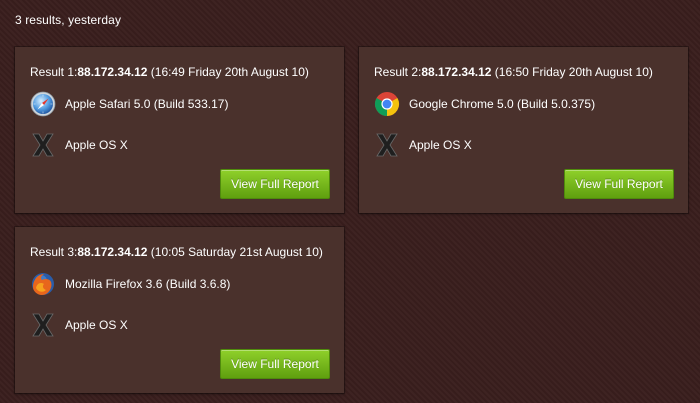  Describe the element at coordinates (54, 252) in the screenshot. I see `result-number: Result 3:` at that location.